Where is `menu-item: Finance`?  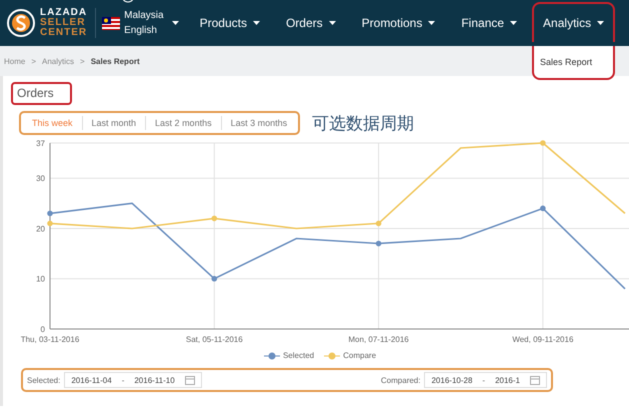
menu-item: Finance is located at coordinates (489, 23).